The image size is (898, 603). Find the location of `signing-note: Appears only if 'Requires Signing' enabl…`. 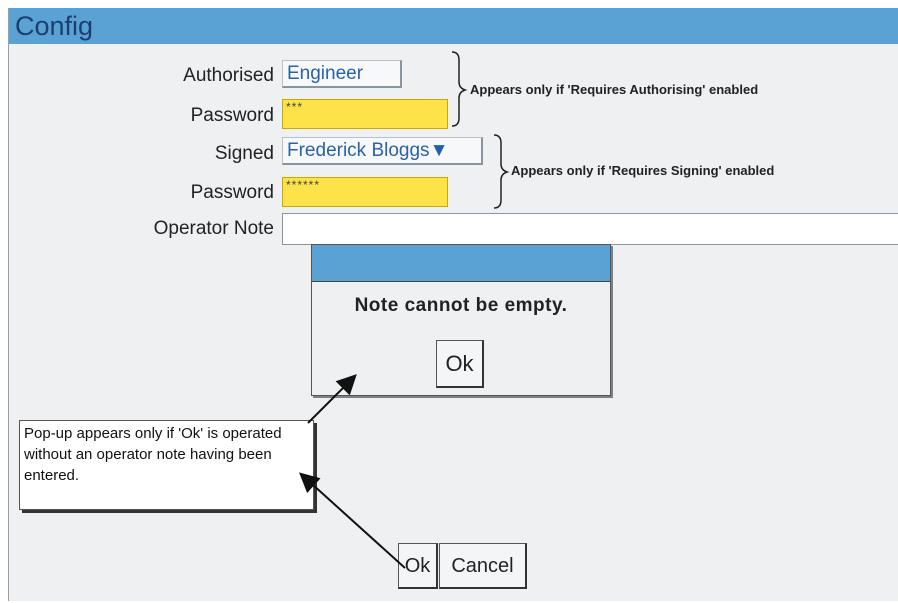

signing-note: Appears only if 'Requires Signing' enabl… is located at coordinates (643, 170).